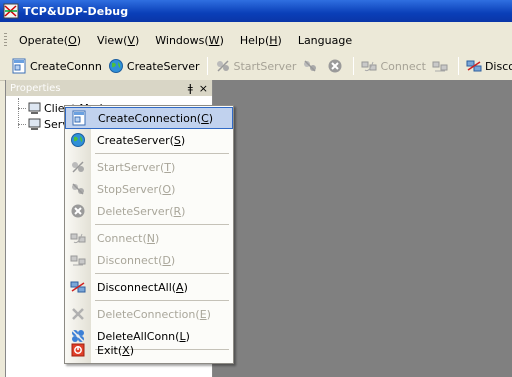 The height and width of the screenshot is (377, 512). Describe the element at coordinates (76, 11) in the screenshot. I see `window-title: TCP&UDP-Debug` at that location.